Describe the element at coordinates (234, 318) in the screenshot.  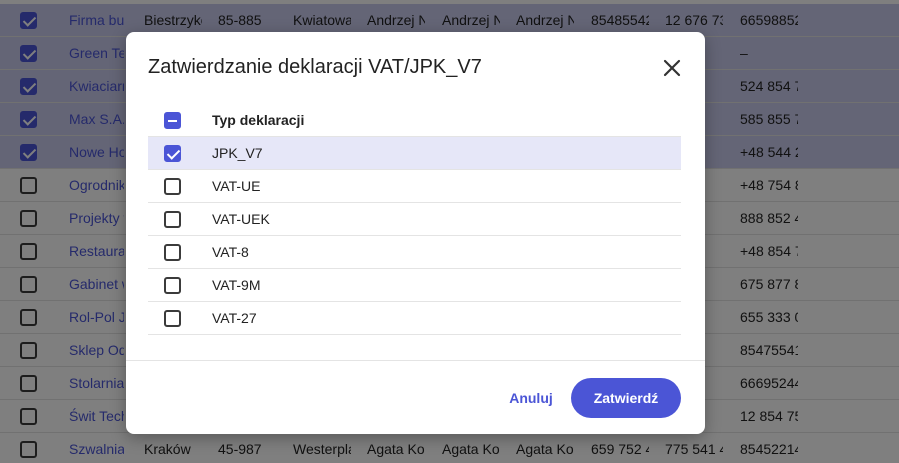
I see `declaration-type-label: VAT-27` at that location.